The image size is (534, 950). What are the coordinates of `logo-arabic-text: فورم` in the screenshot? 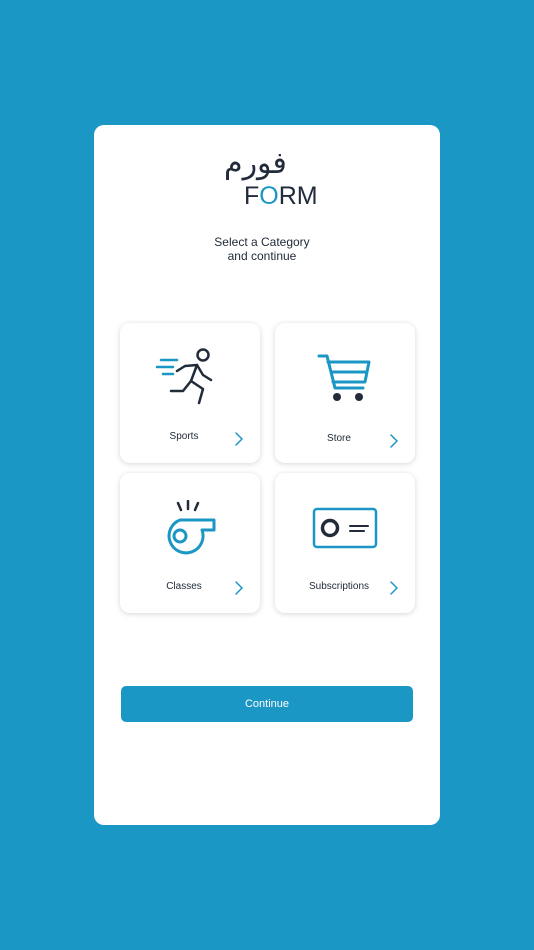 It's located at (255, 163).